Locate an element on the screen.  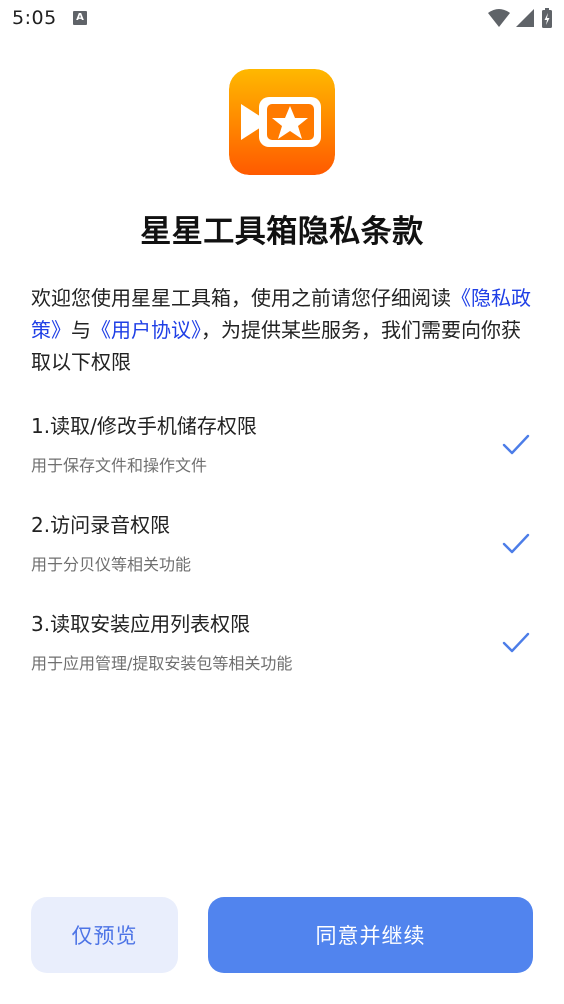
preview-only-button: 仅预览 is located at coordinates (104, 935).